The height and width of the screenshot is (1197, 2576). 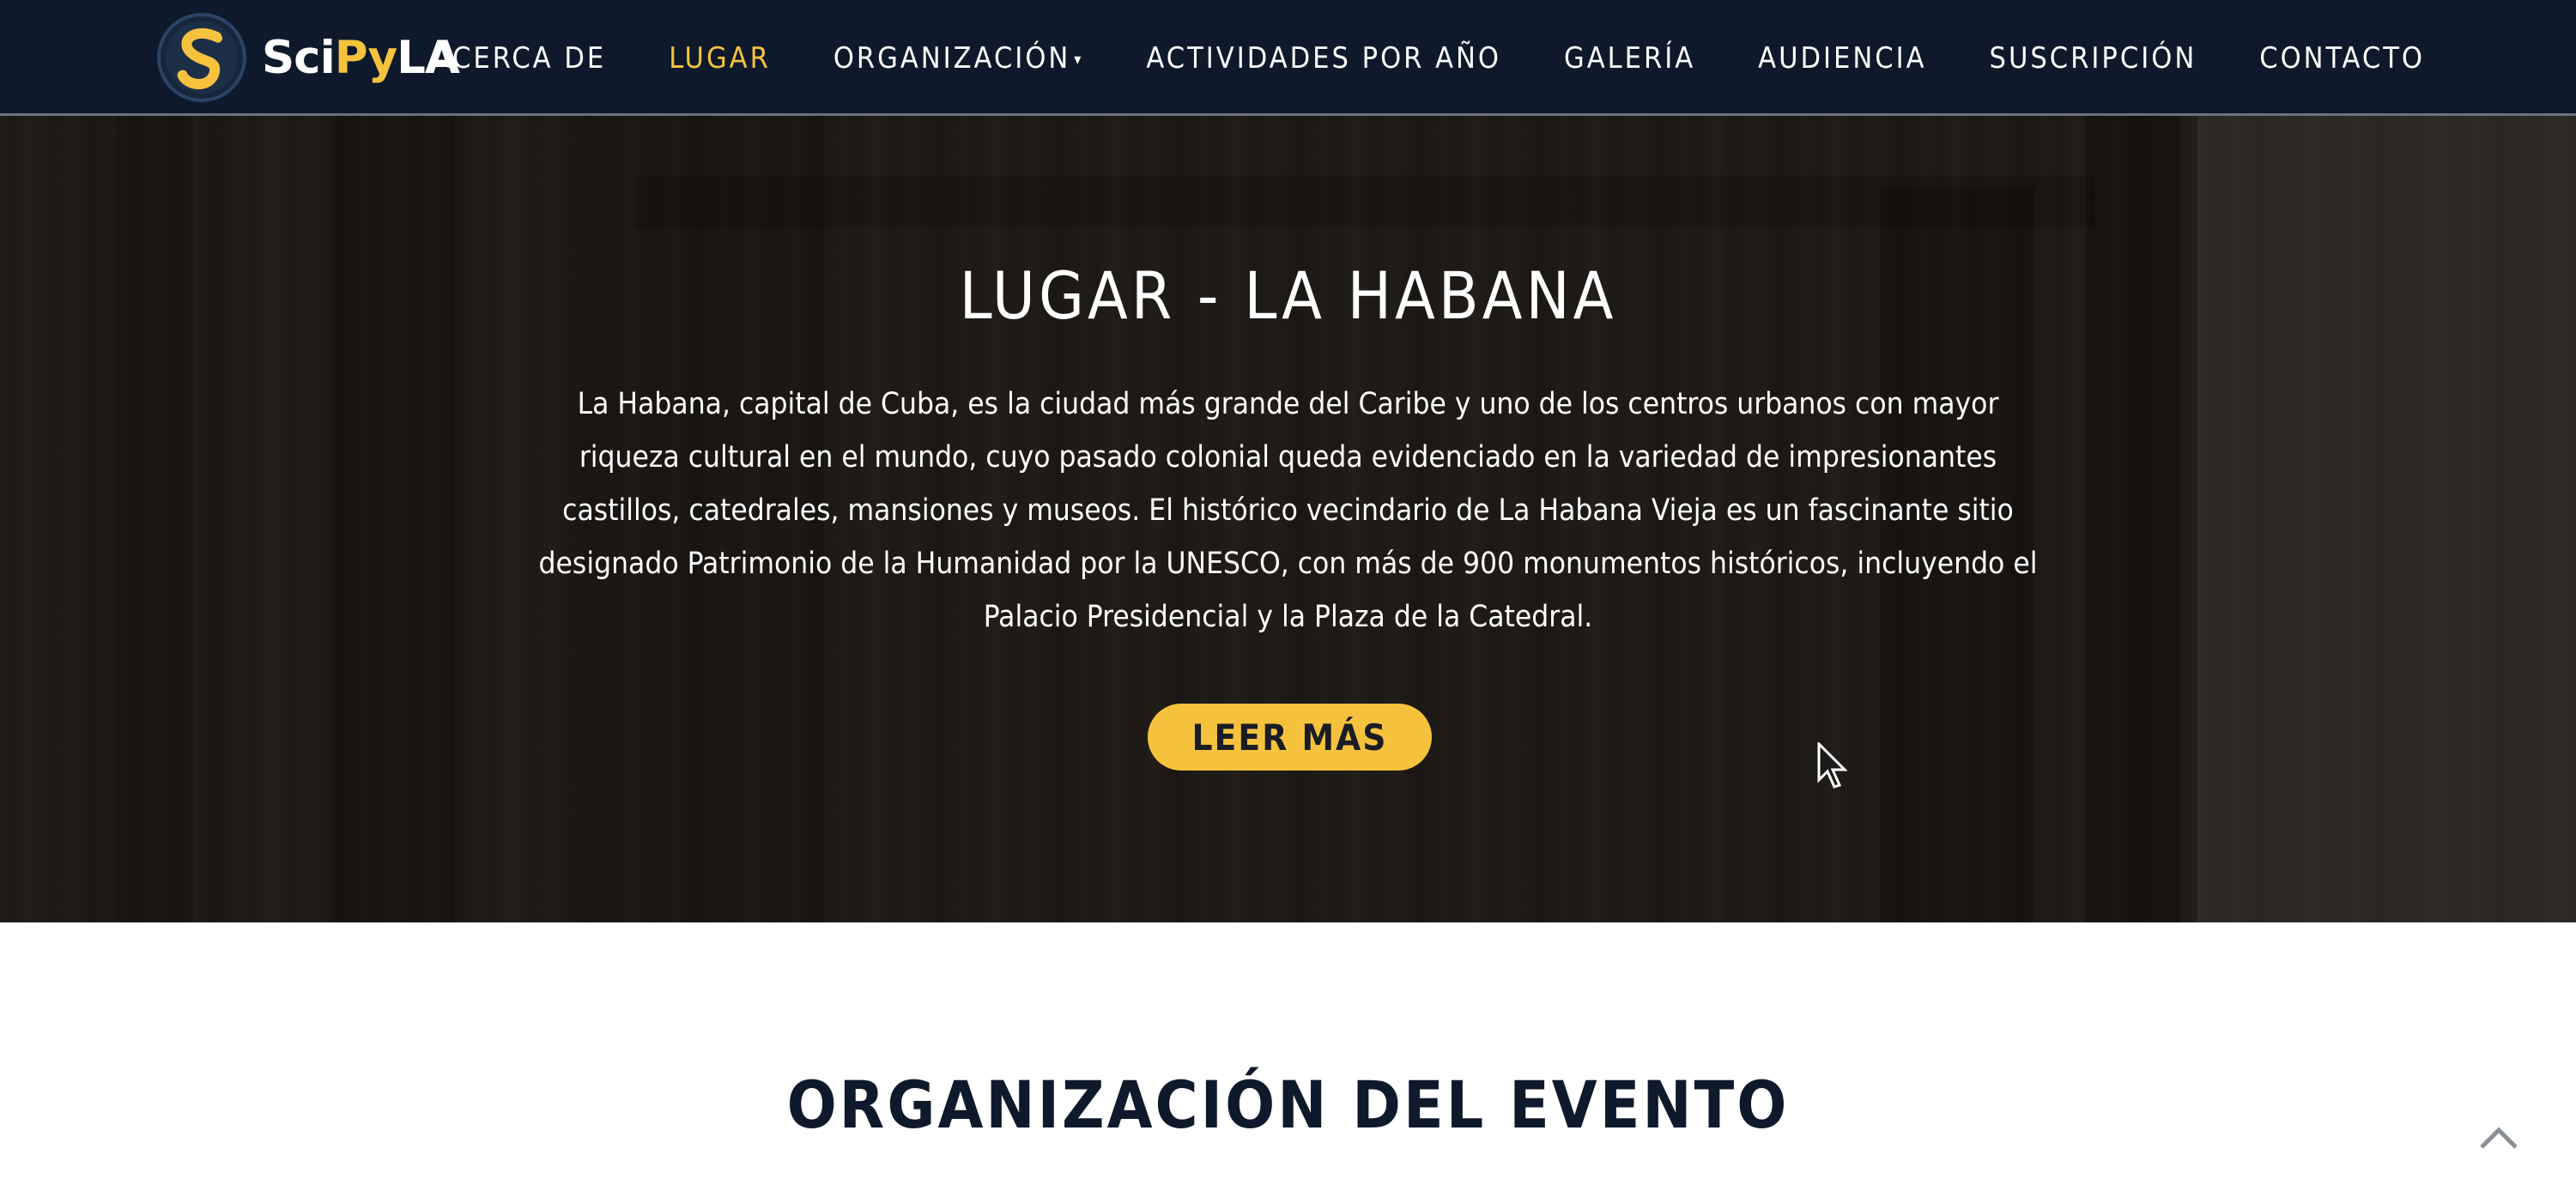 I want to click on caret-down-icon: ▾, so click(x=1079, y=60).